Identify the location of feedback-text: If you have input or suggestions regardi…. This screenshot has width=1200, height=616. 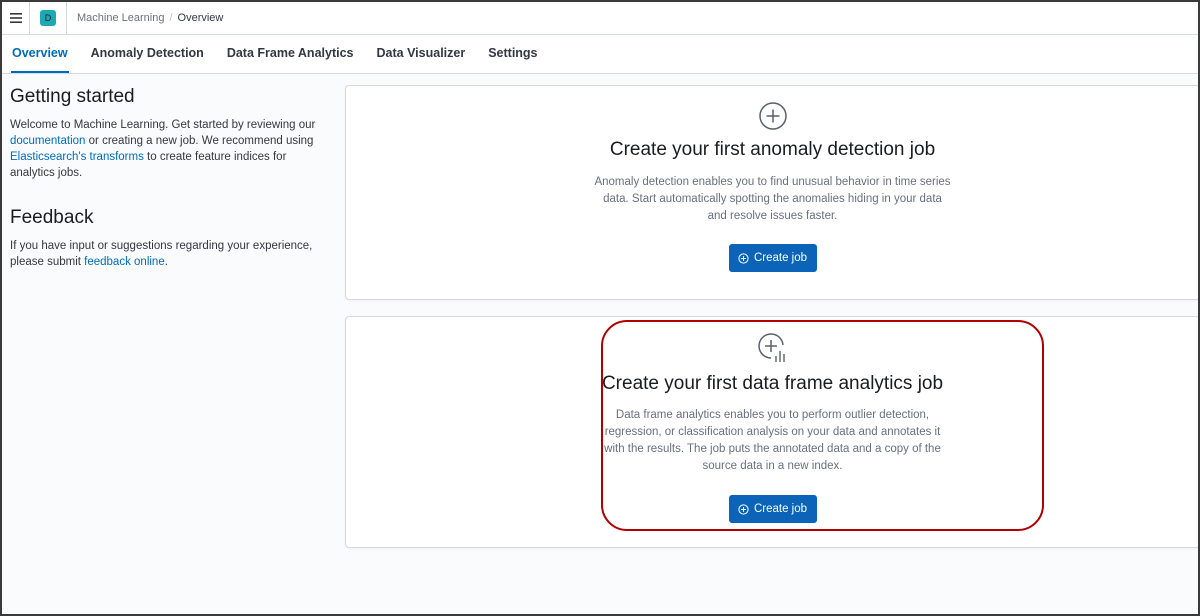
(170, 254).